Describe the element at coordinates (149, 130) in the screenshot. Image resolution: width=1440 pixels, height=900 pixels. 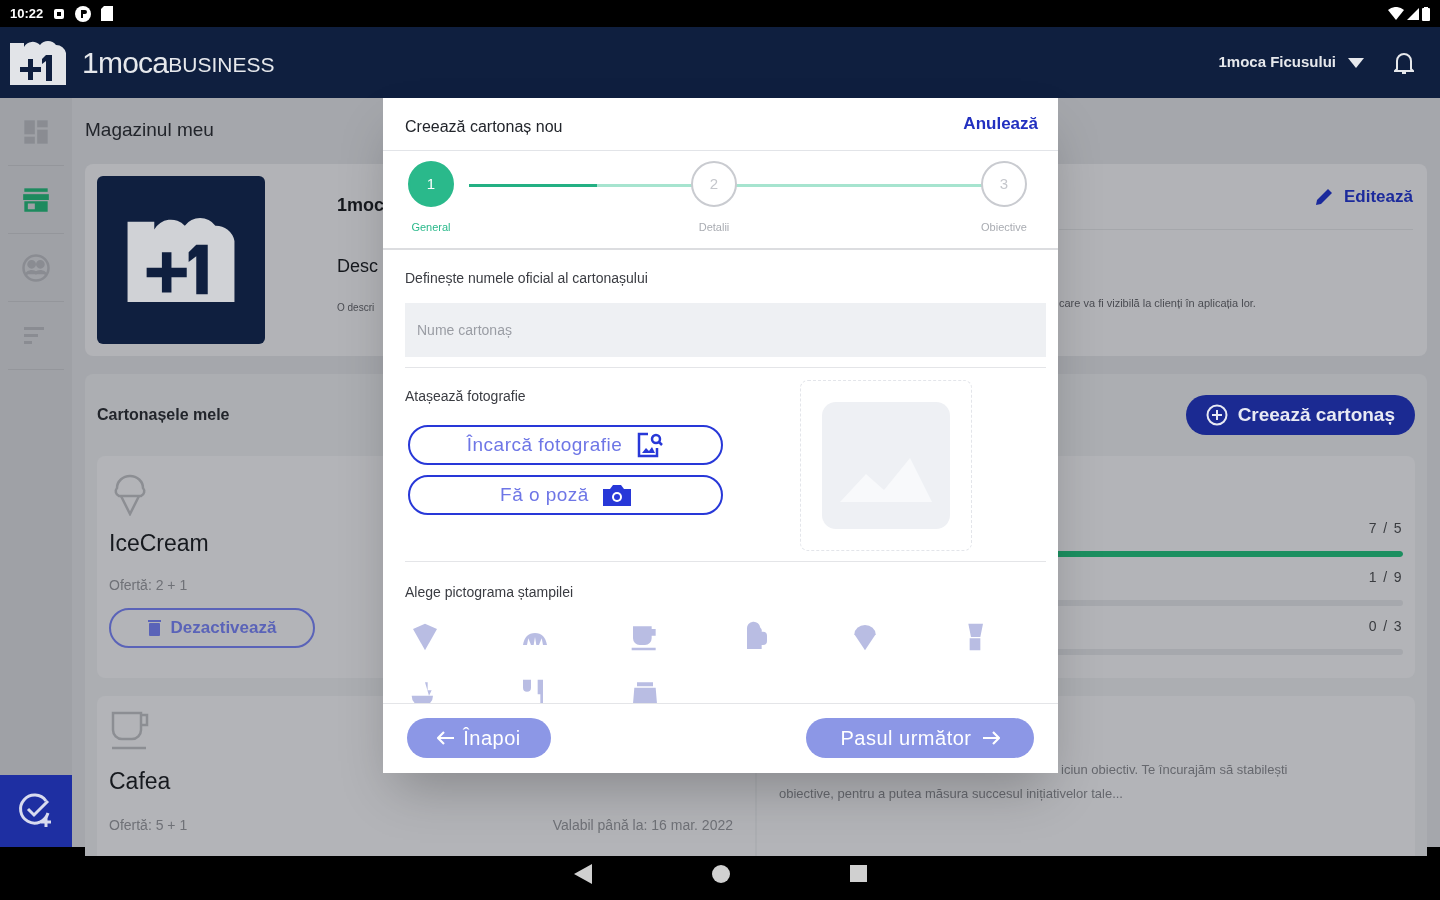
I see `page-title: Magazinul meu` at that location.